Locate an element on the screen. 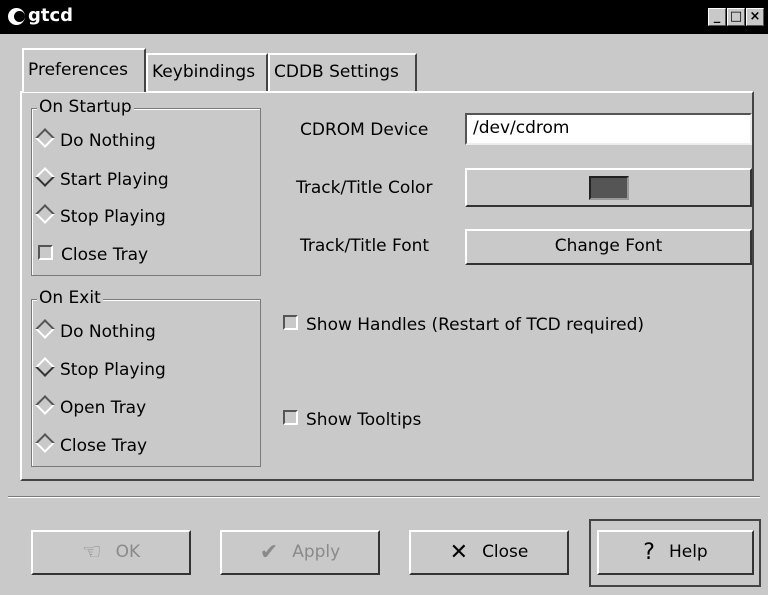 The height and width of the screenshot is (595, 768). app-icon is located at coordinates (16, 16).